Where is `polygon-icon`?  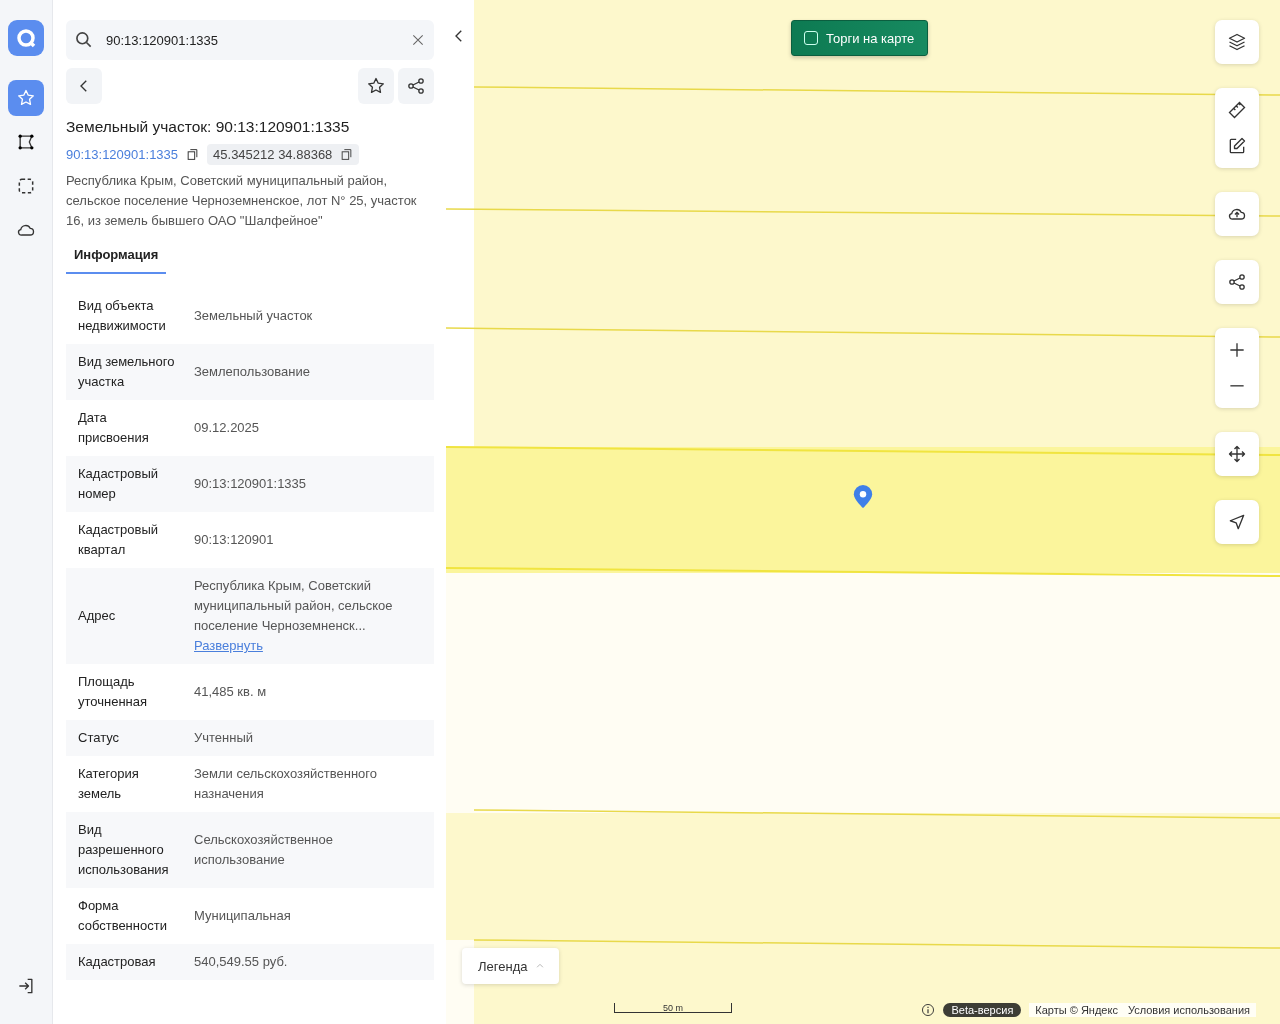 polygon-icon is located at coordinates (26, 142).